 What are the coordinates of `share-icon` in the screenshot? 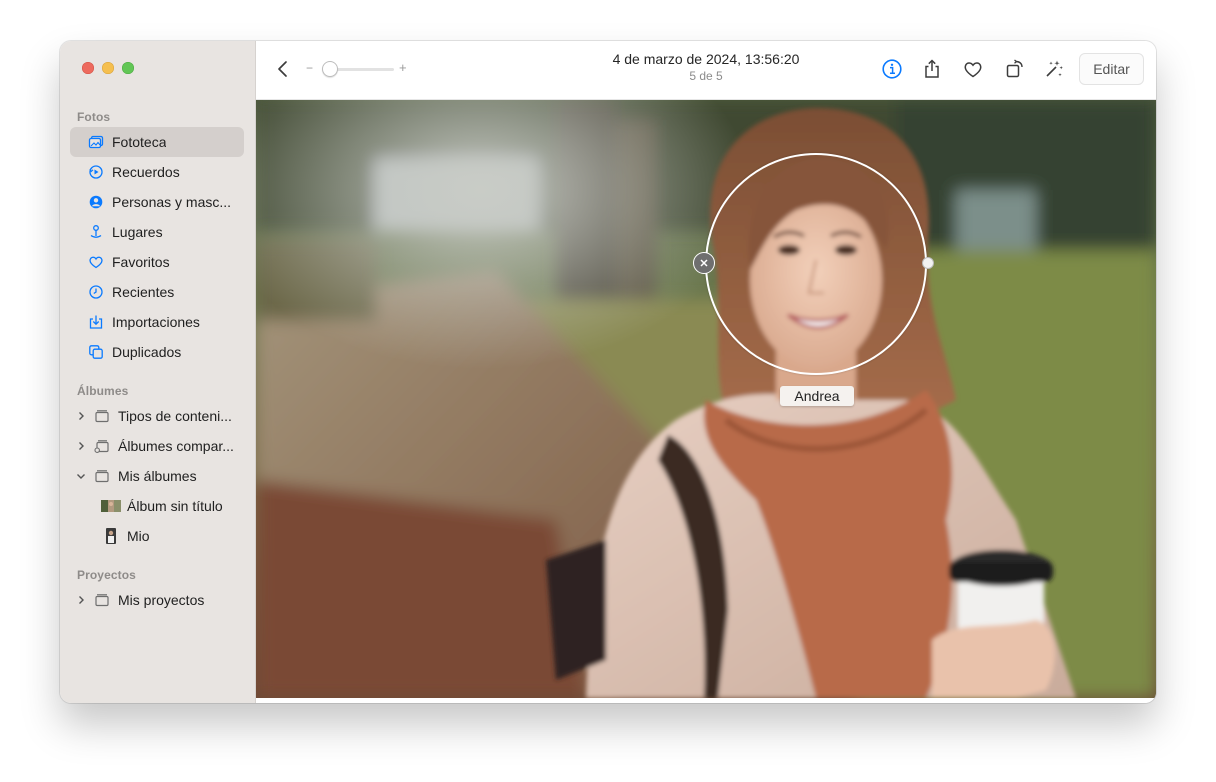 It's located at (932, 68).